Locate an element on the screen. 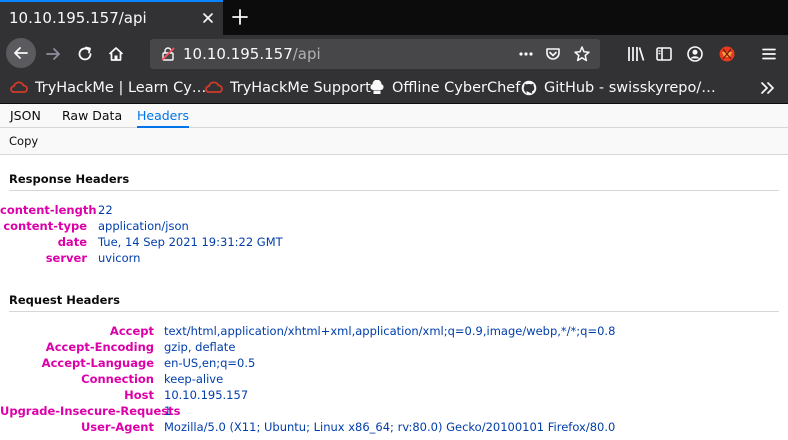 This screenshot has height=440, width=788. chef-hat-icon is located at coordinates (377, 87).